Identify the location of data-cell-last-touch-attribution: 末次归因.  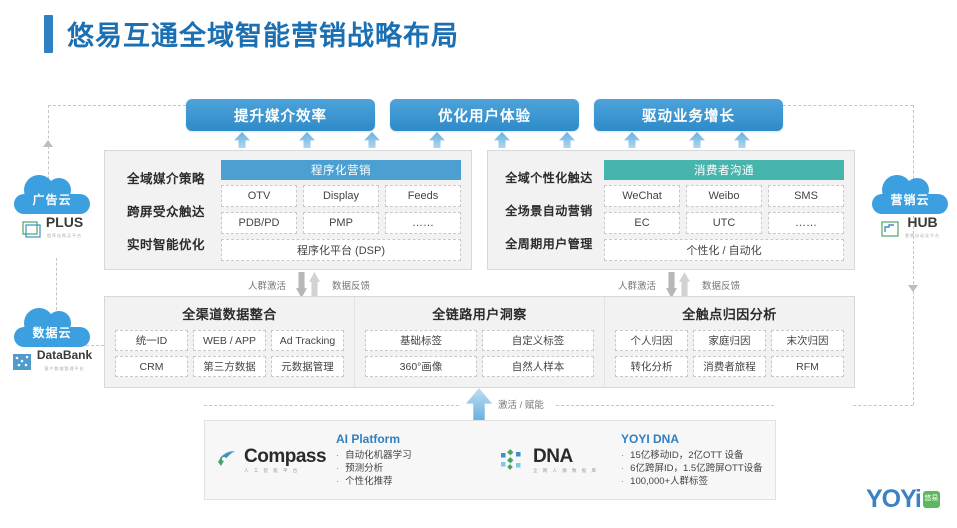
(807, 340).